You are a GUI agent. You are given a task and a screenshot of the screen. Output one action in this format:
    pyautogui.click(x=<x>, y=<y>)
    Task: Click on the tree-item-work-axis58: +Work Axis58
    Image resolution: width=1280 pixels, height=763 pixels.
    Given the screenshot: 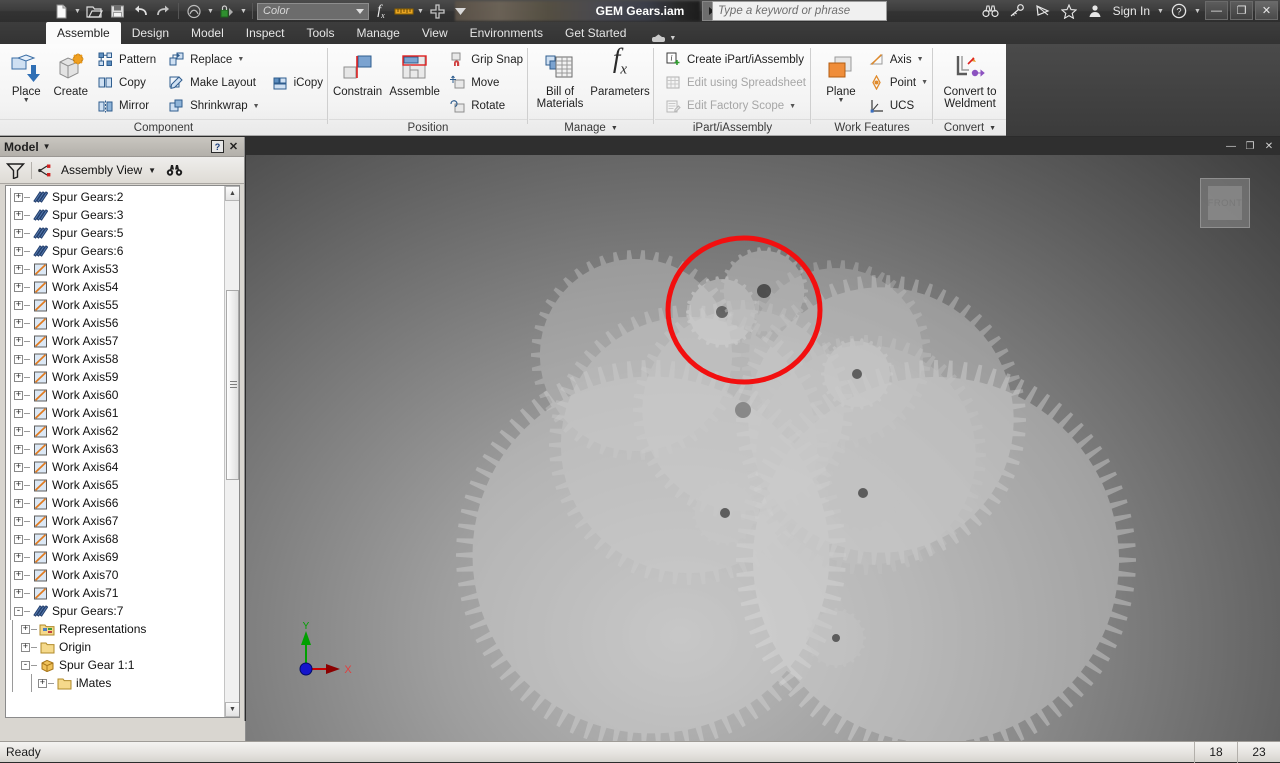 What is the action you would take?
    pyautogui.click(x=115, y=359)
    